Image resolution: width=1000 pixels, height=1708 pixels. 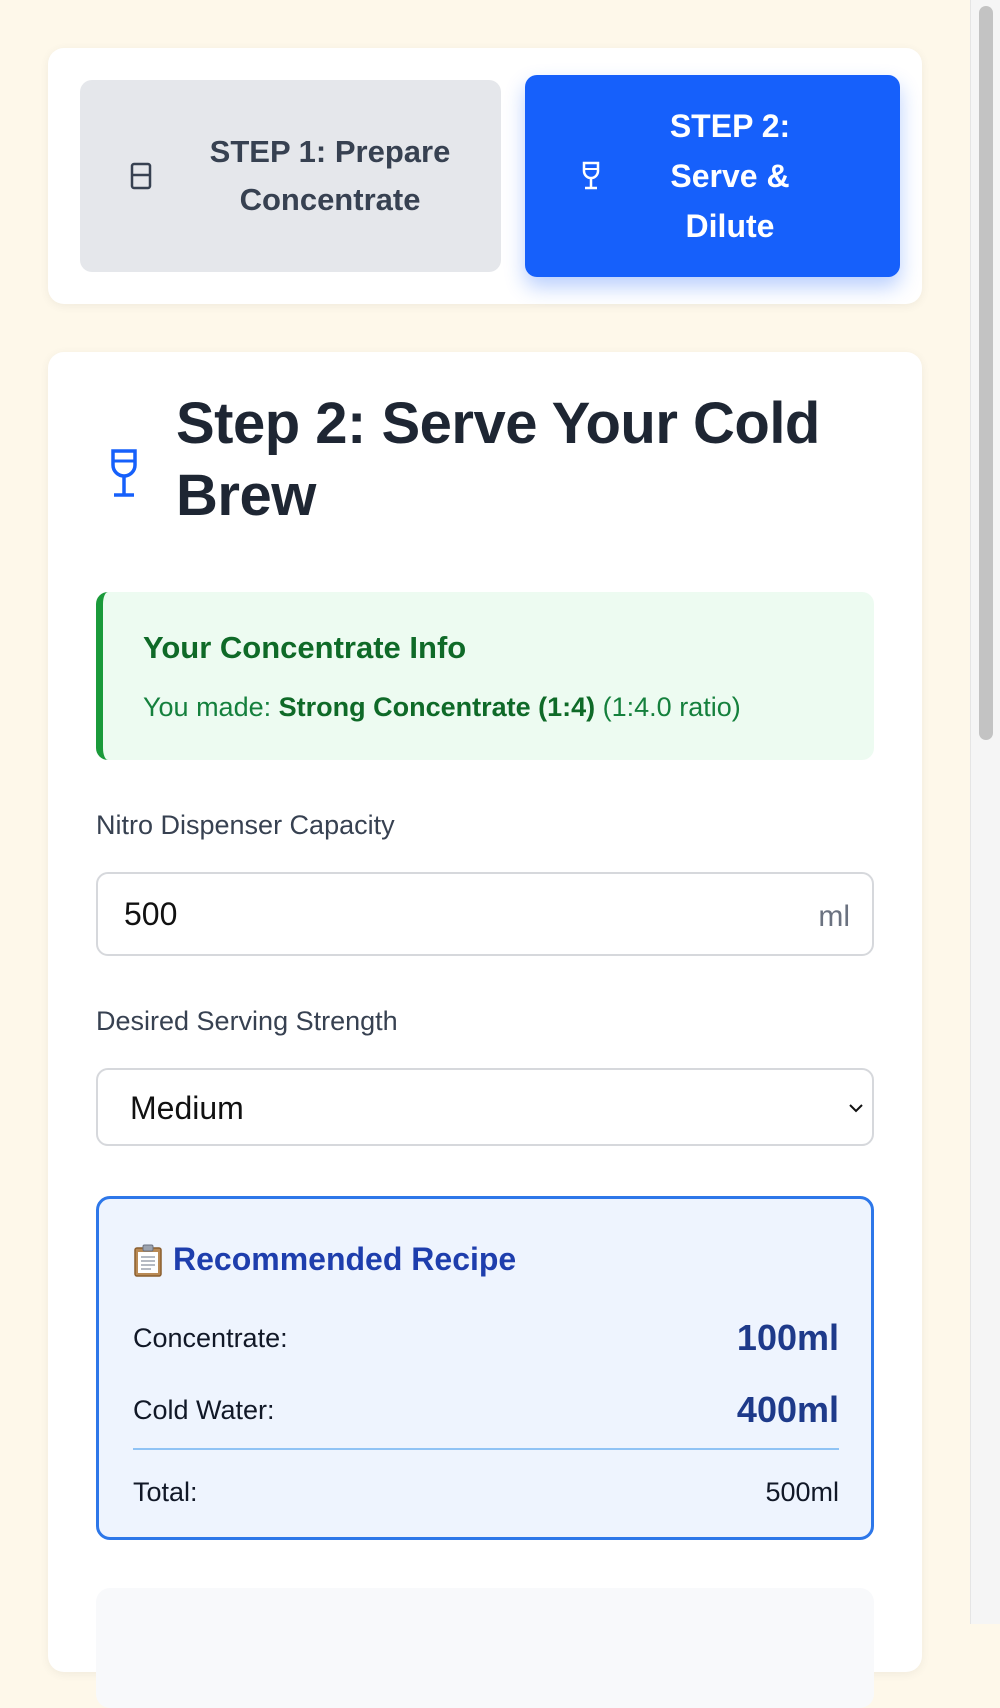 What do you see at coordinates (485, 1107) in the screenshot?
I see `strength-select: Medium` at bounding box center [485, 1107].